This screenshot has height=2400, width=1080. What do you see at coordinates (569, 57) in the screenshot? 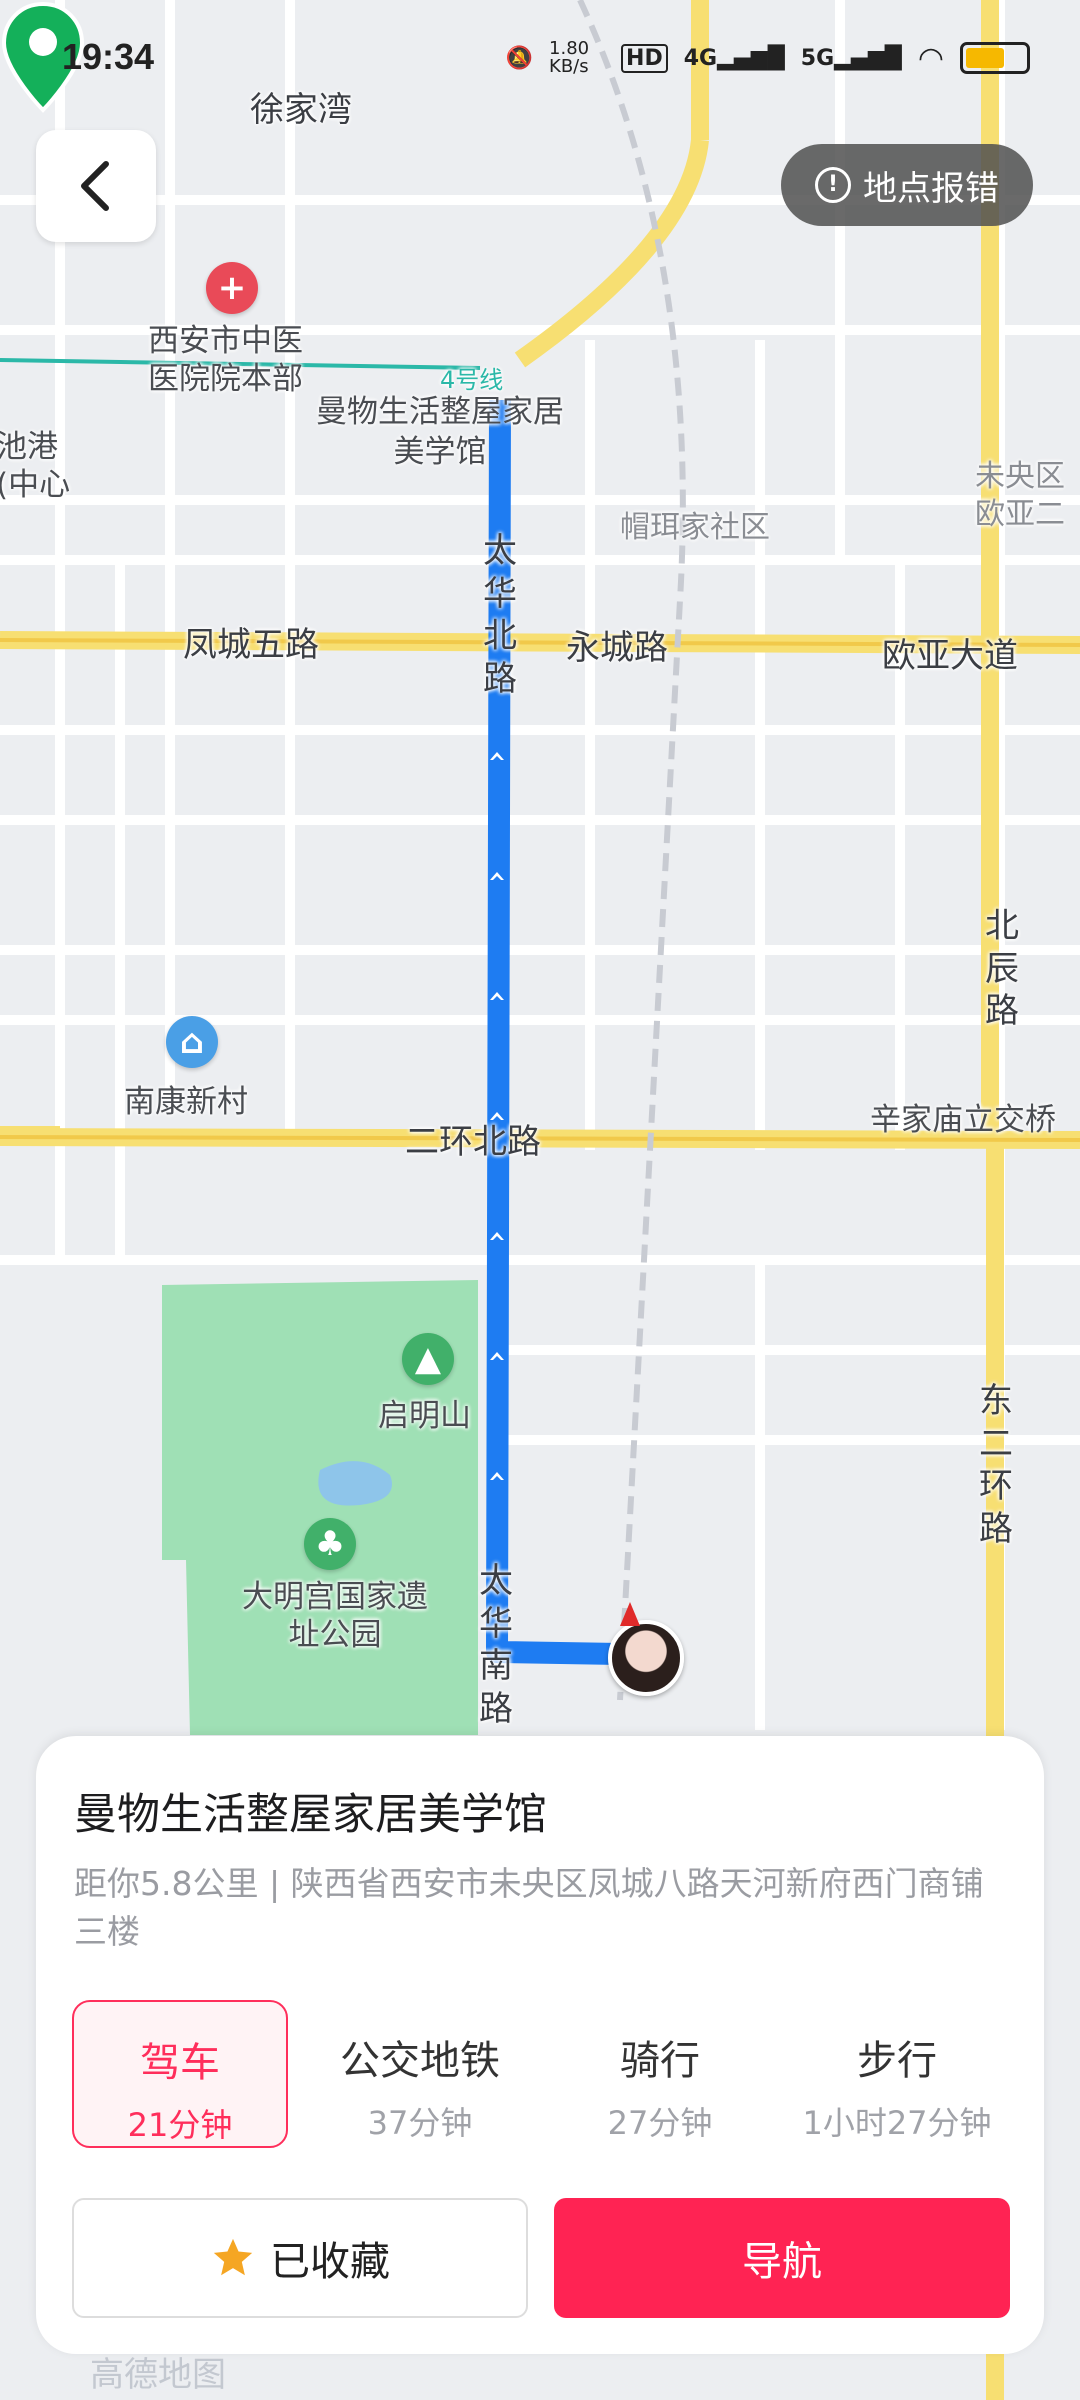
I see `net-speed: 1.80 KB/s` at bounding box center [569, 57].